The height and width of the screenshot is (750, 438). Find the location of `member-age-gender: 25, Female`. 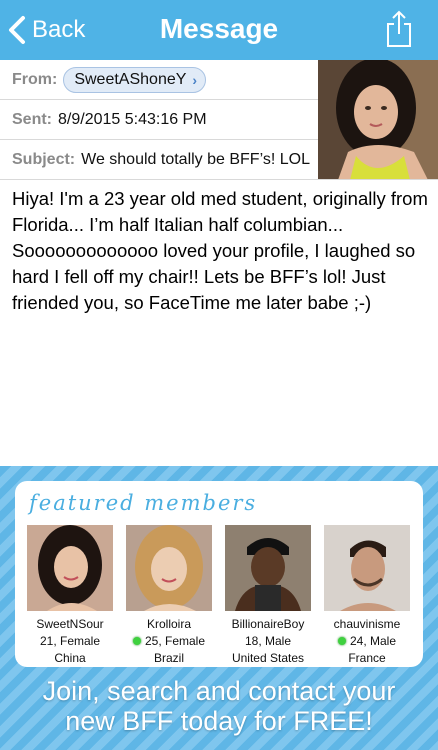

member-age-gender: 25, Female is located at coordinates (169, 641).